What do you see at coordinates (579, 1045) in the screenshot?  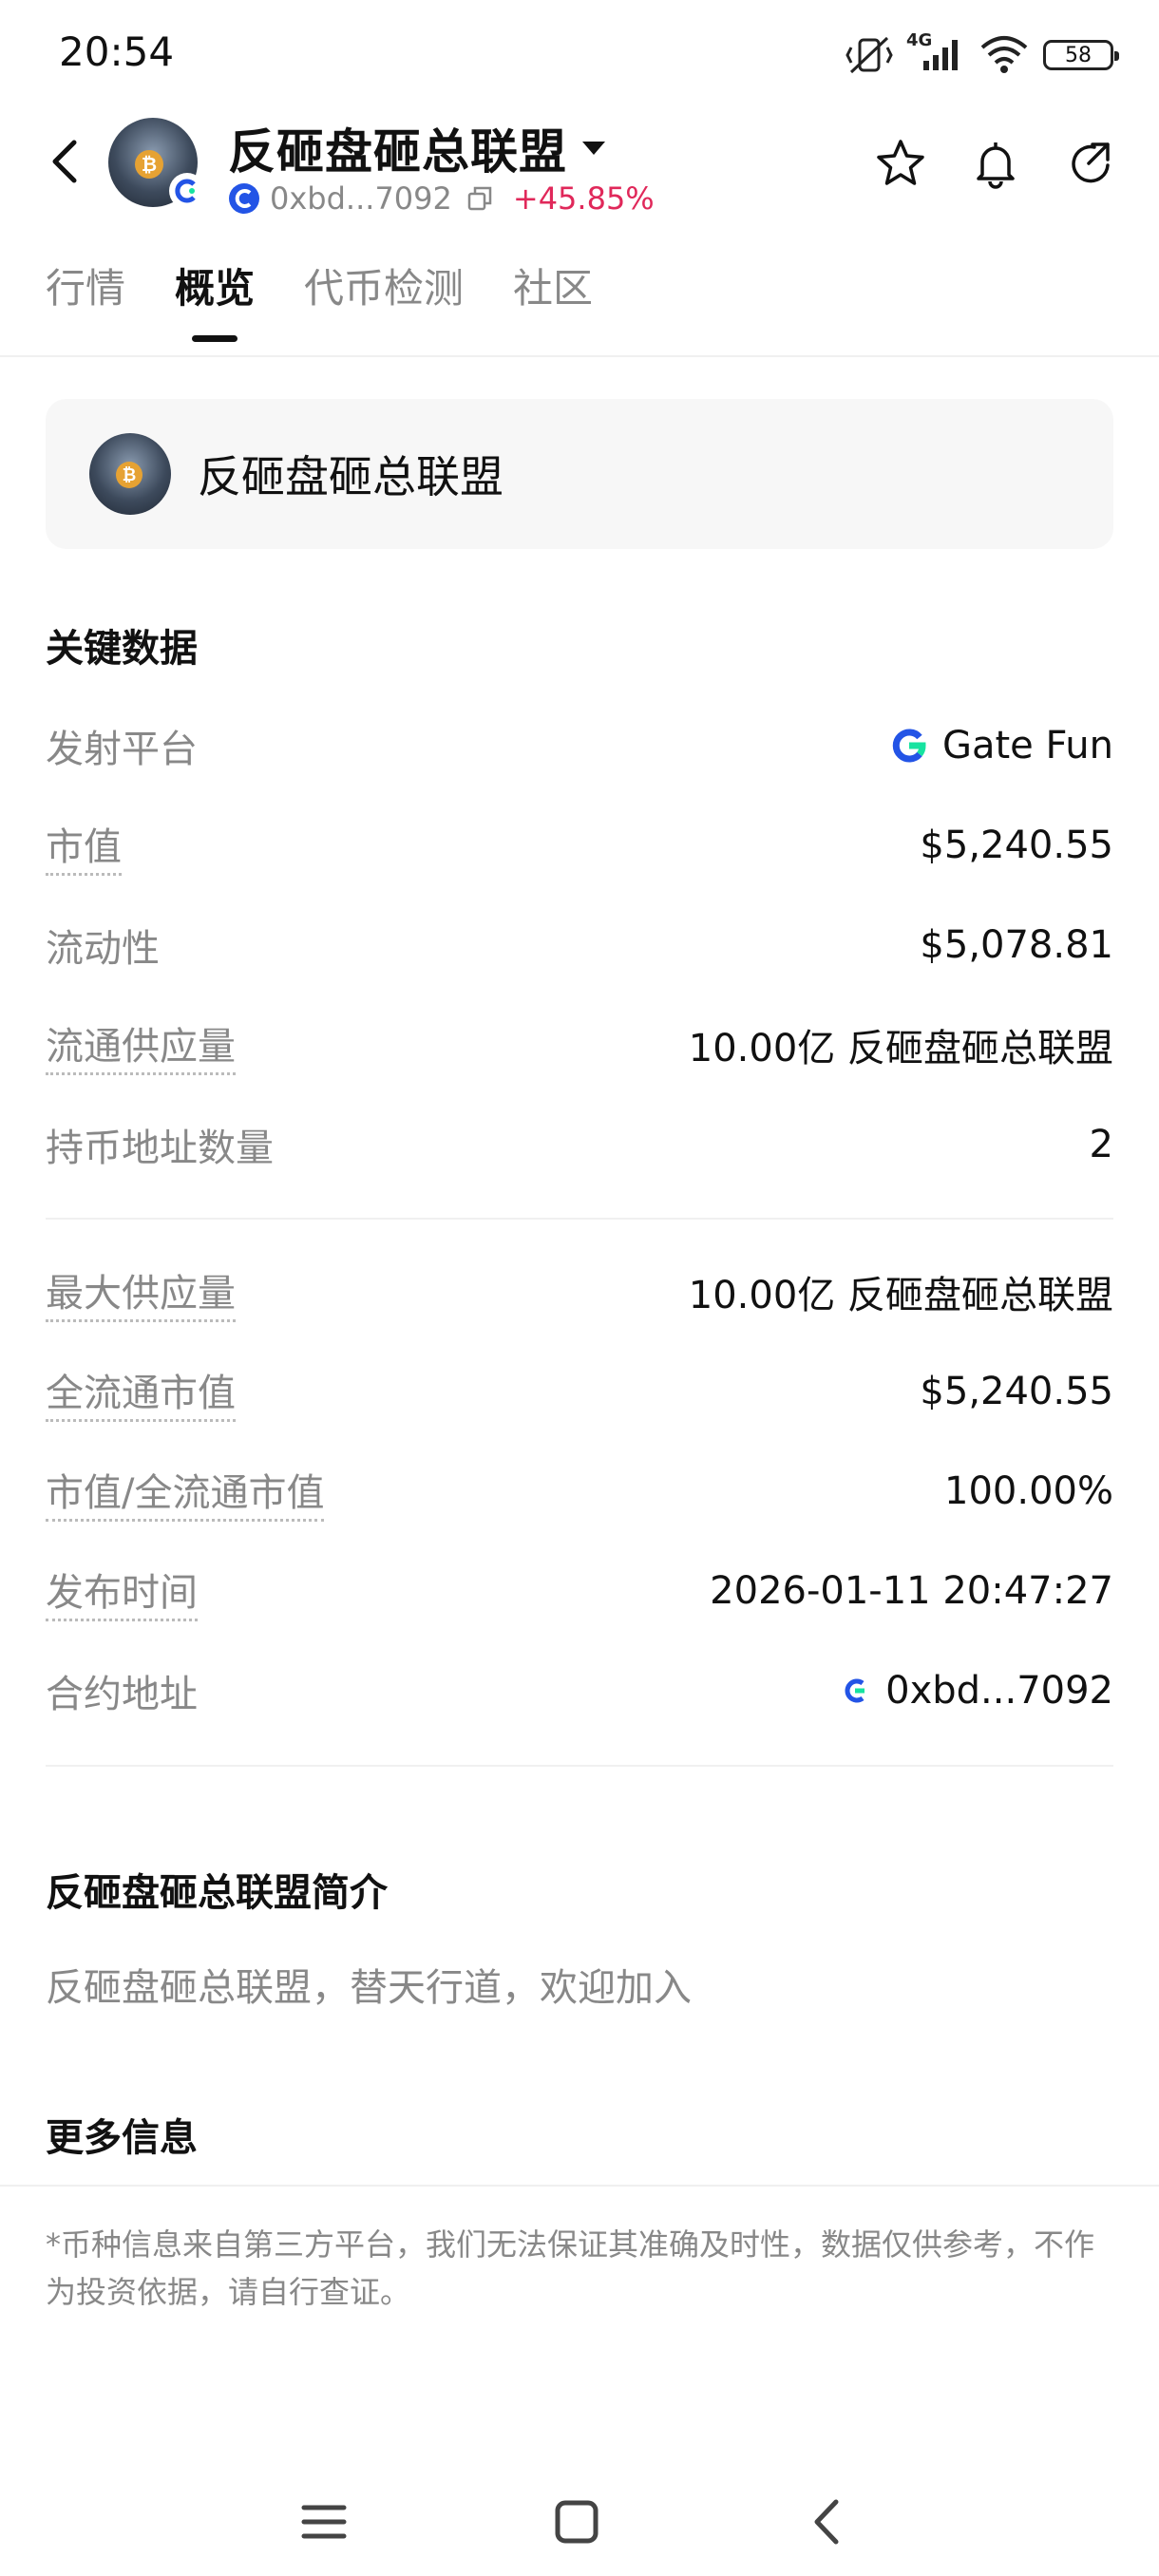 I see `row-circulating-supply: 流通供应量 10.00亿 反砸盘砸总联盟` at bounding box center [579, 1045].